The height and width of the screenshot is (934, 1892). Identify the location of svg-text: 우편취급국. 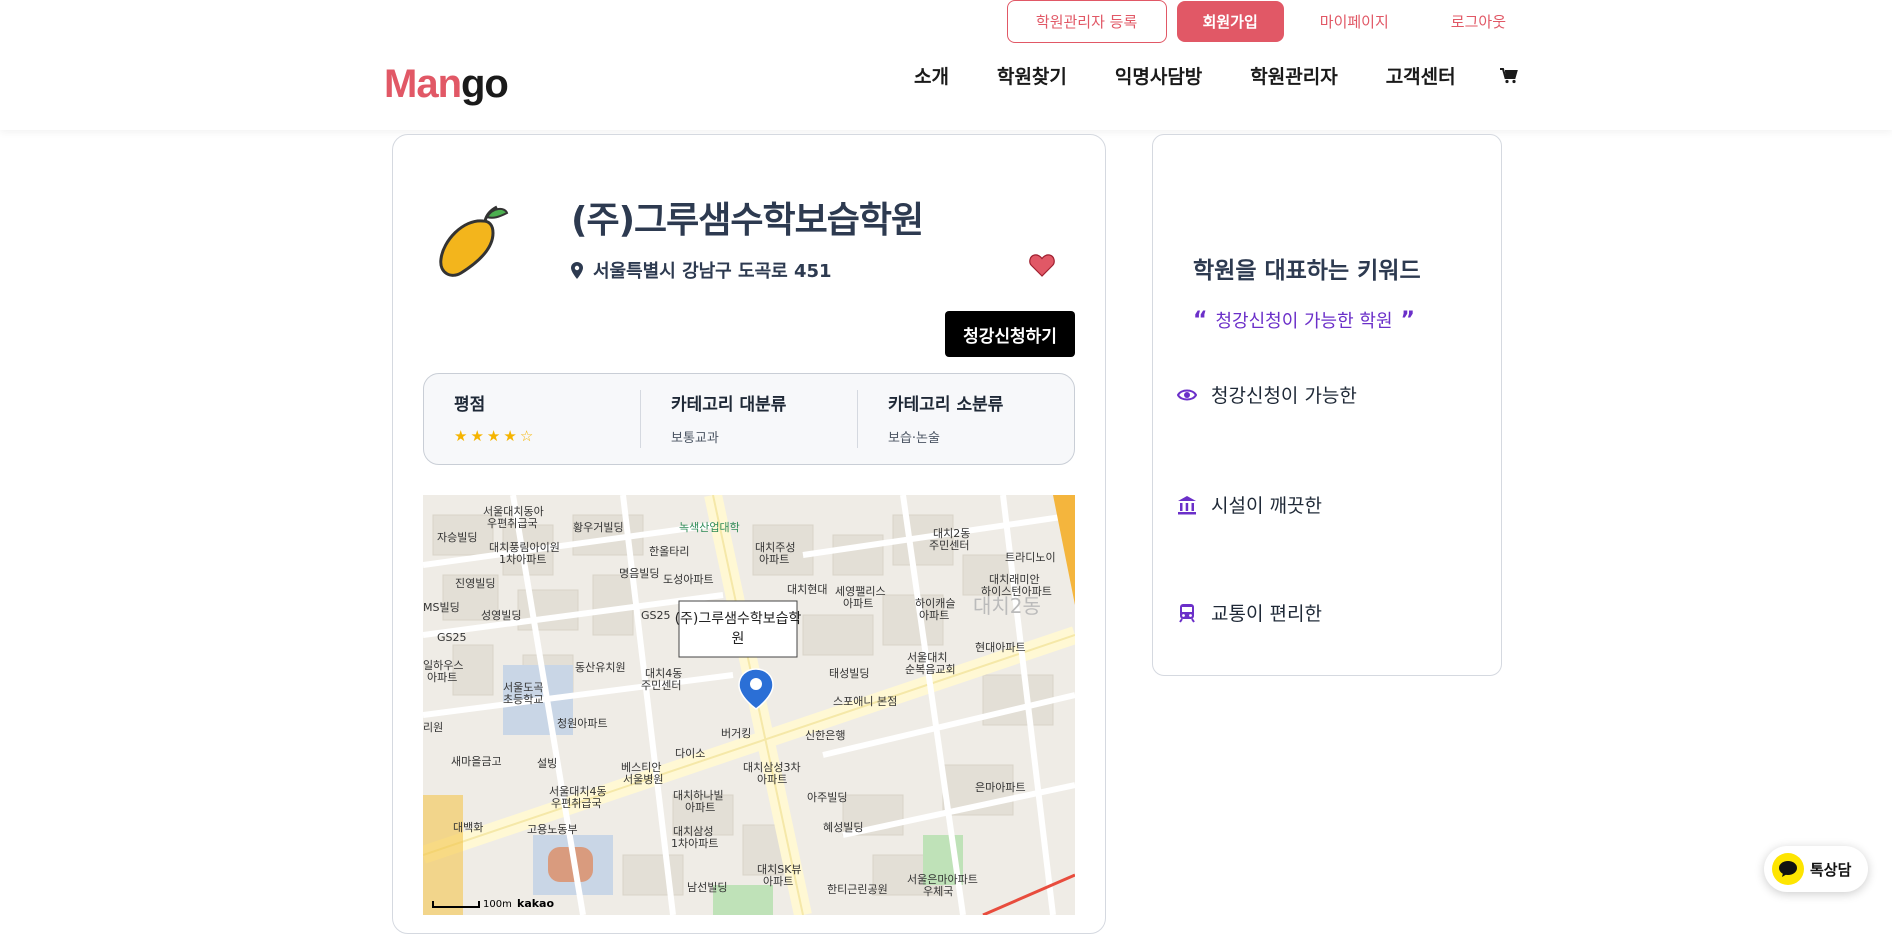
(576, 803).